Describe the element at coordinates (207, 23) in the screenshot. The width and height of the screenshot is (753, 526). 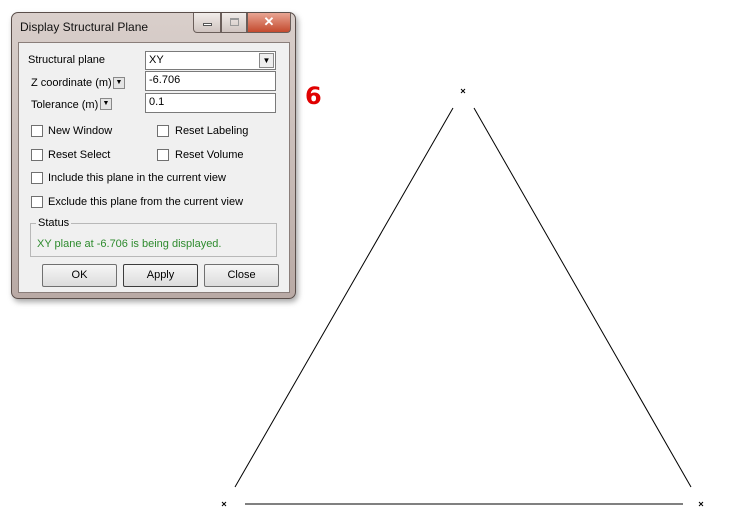
I see `minimize-button` at that location.